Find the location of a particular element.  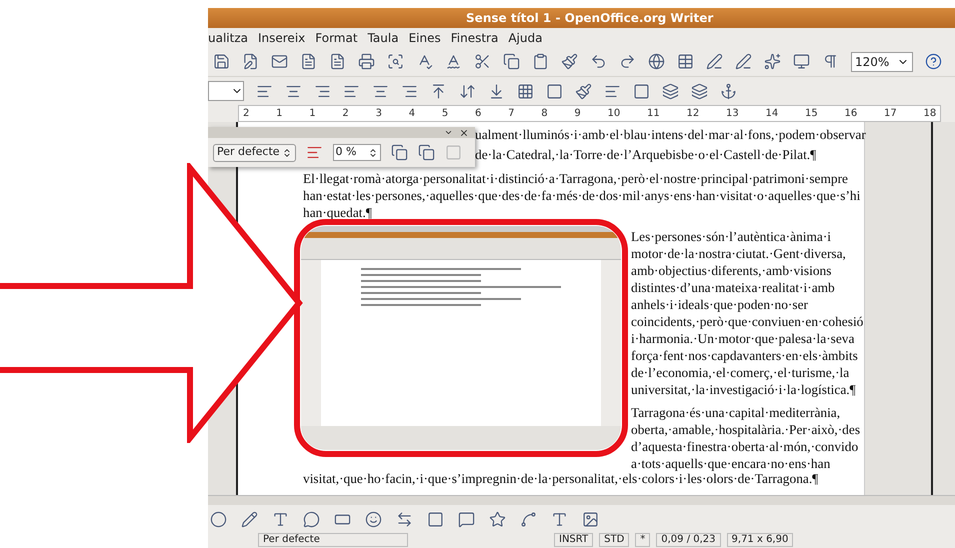

text-line: Les·persones·són·l’autèntica·ànima·i is located at coordinates (731, 236).